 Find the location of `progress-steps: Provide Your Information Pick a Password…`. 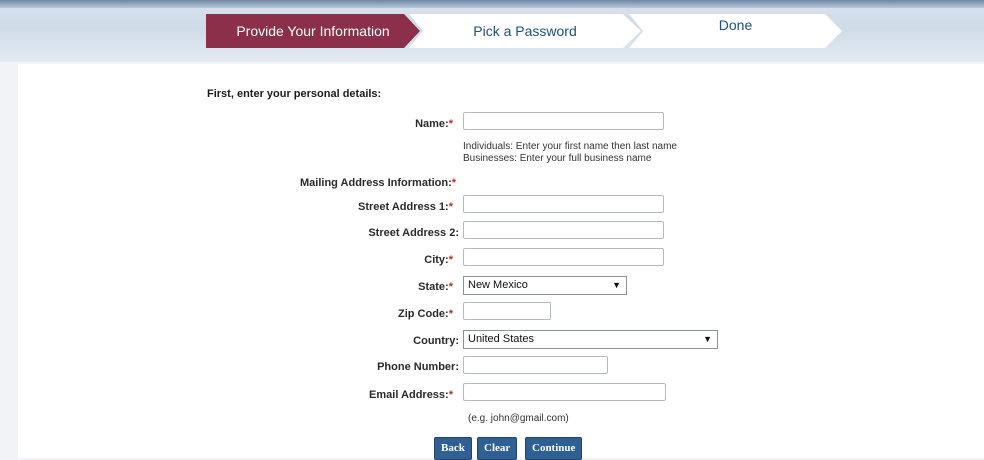

progress-steps: Provide Your Information Pick a Password… is located at coordinates (526, 31).